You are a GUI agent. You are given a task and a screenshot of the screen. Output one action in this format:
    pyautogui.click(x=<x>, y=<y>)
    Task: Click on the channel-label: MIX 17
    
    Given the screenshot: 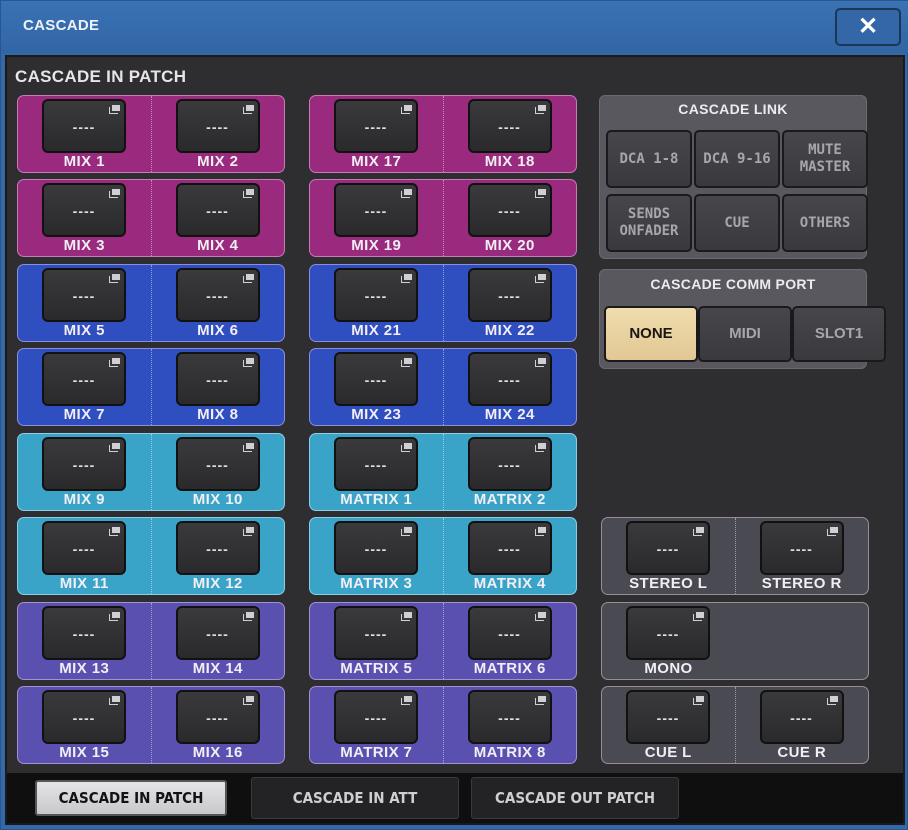 What is the action you would take?
    pyautogui.click(x=376, y=161)
    